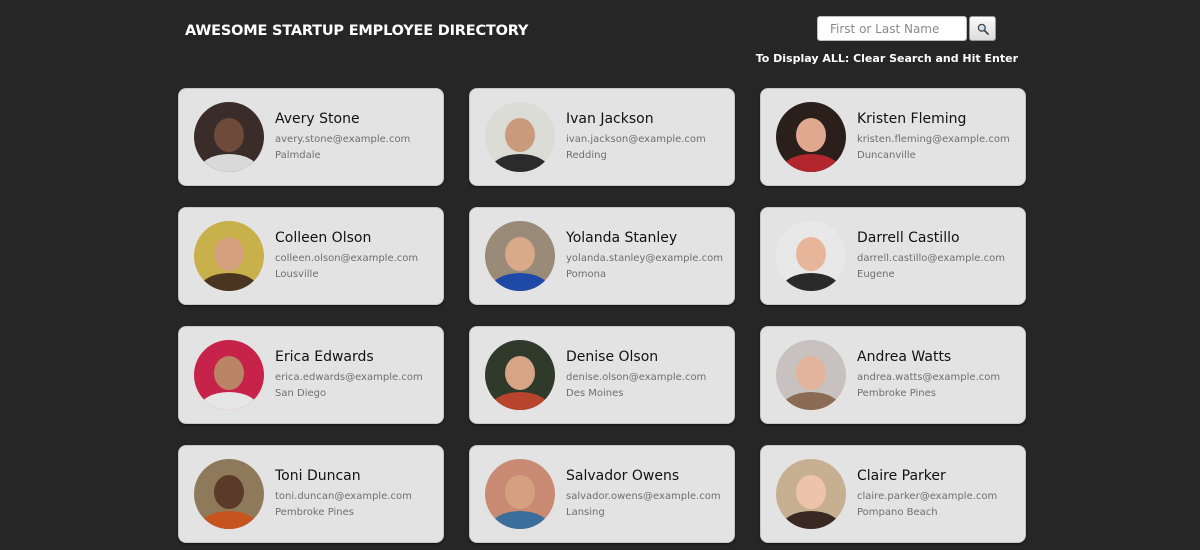  Describe the element at coordinates (357, 31) in the screenshot. I see `page-title: AWESOME STARTUP EMPLOYEE DIRECTORY` at that location.